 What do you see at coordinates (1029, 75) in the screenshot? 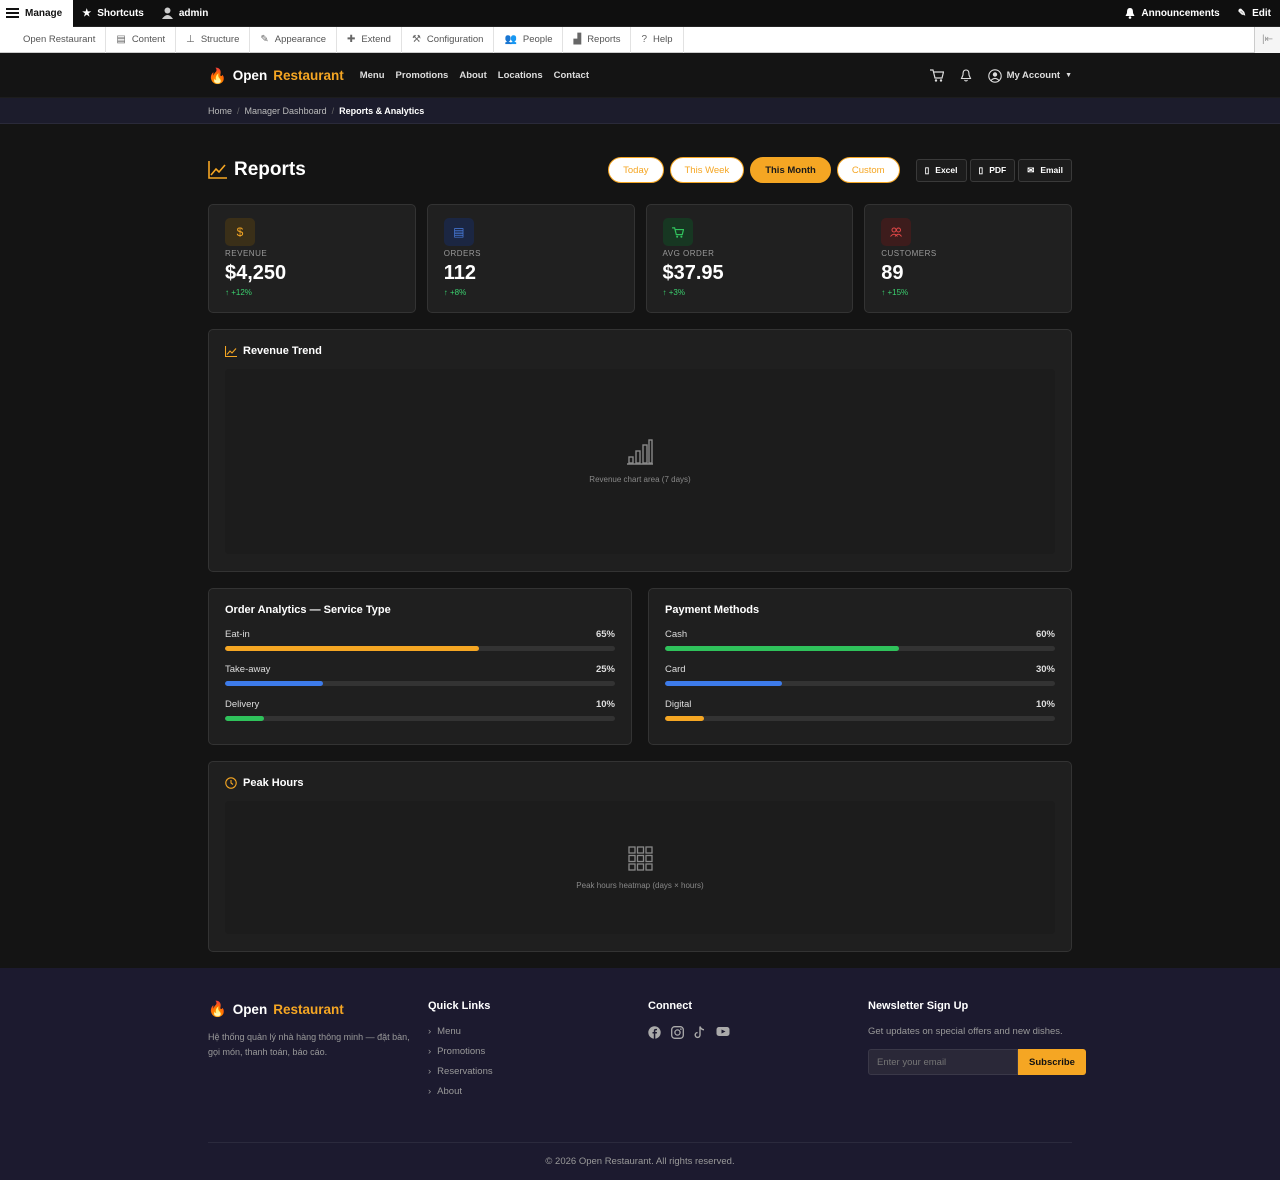
I see `account-menu: My Account ▼` at bounding box center [1029, 75].